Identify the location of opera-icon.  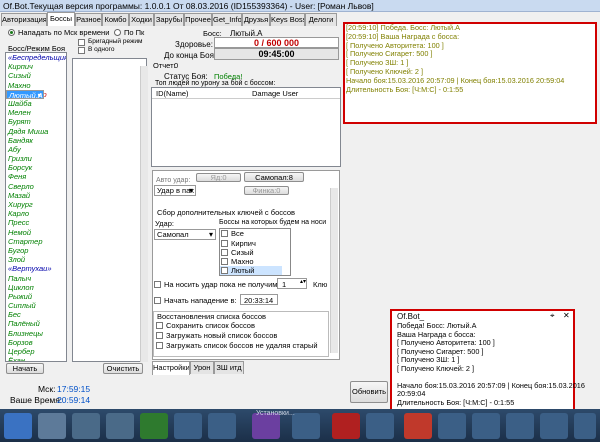
(346, 426).